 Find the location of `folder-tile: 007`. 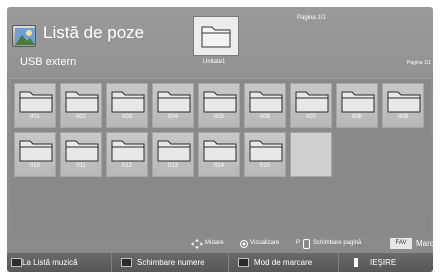

folder-tile: 007 is located at coordinates (311, 105).